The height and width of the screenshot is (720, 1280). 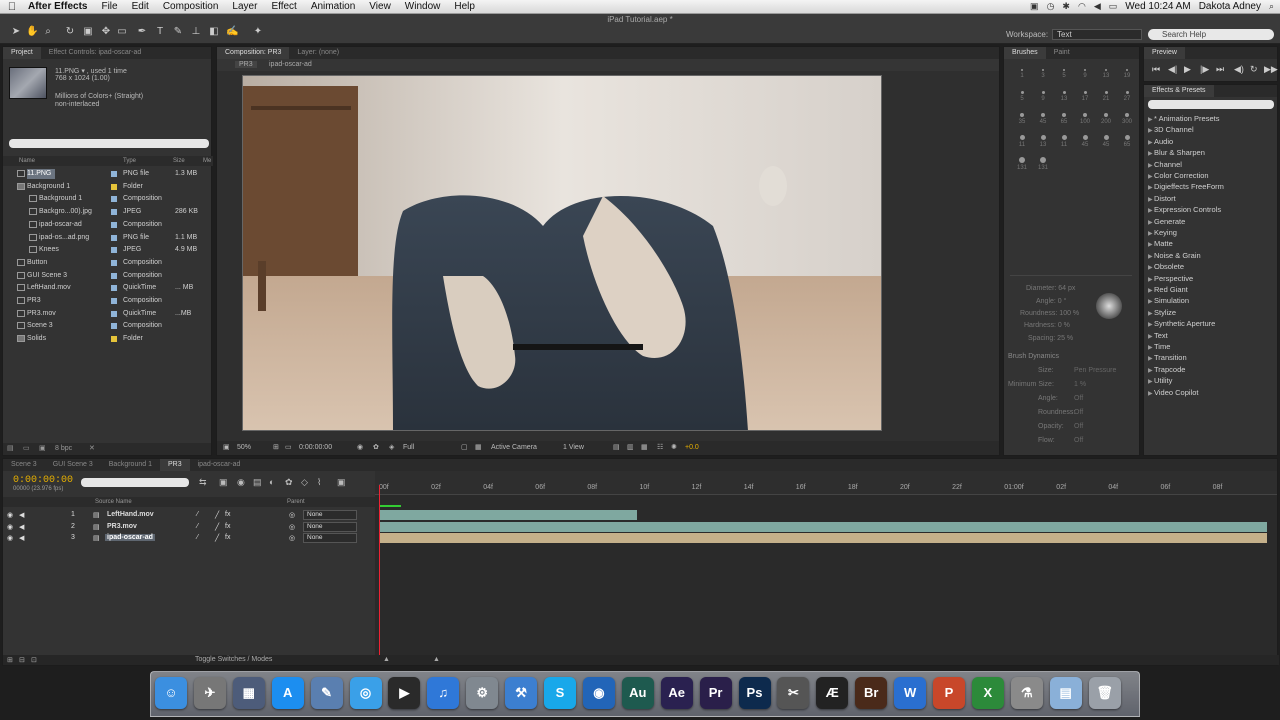 I want to click on effect-category: ▶3D Channel, so click(x=1171, y=129).